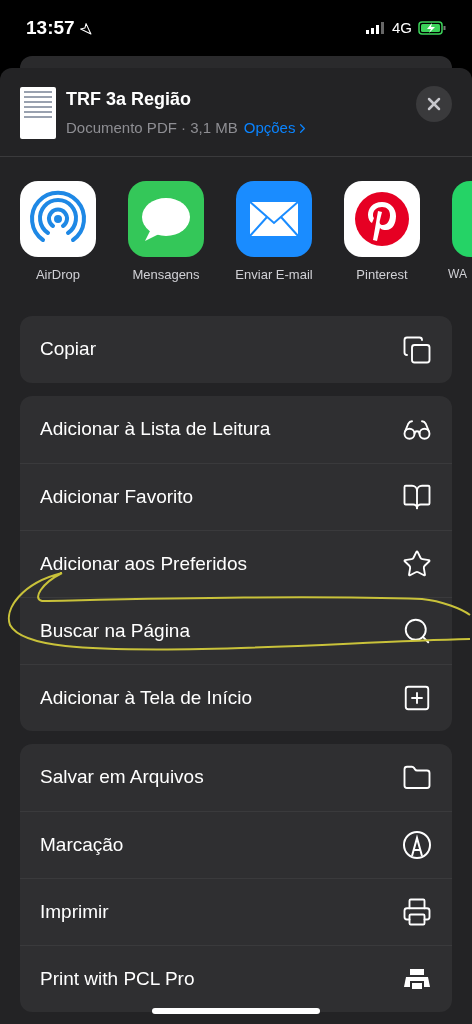 The image size is (472, 1024). Describe the element at coordinates (155, 429) in the screenshot. I see `action-label: Adicionar à Lista de Leitura` at that location.